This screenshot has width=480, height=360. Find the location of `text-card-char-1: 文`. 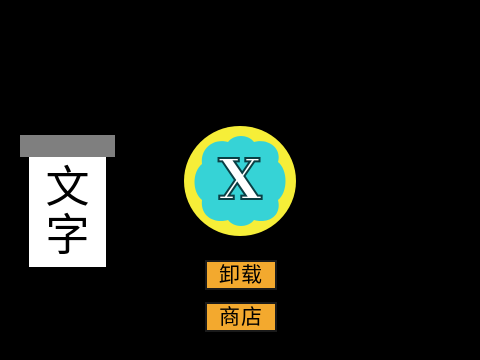

text-card-char-1: 文 is located at coordinates (67, 187).